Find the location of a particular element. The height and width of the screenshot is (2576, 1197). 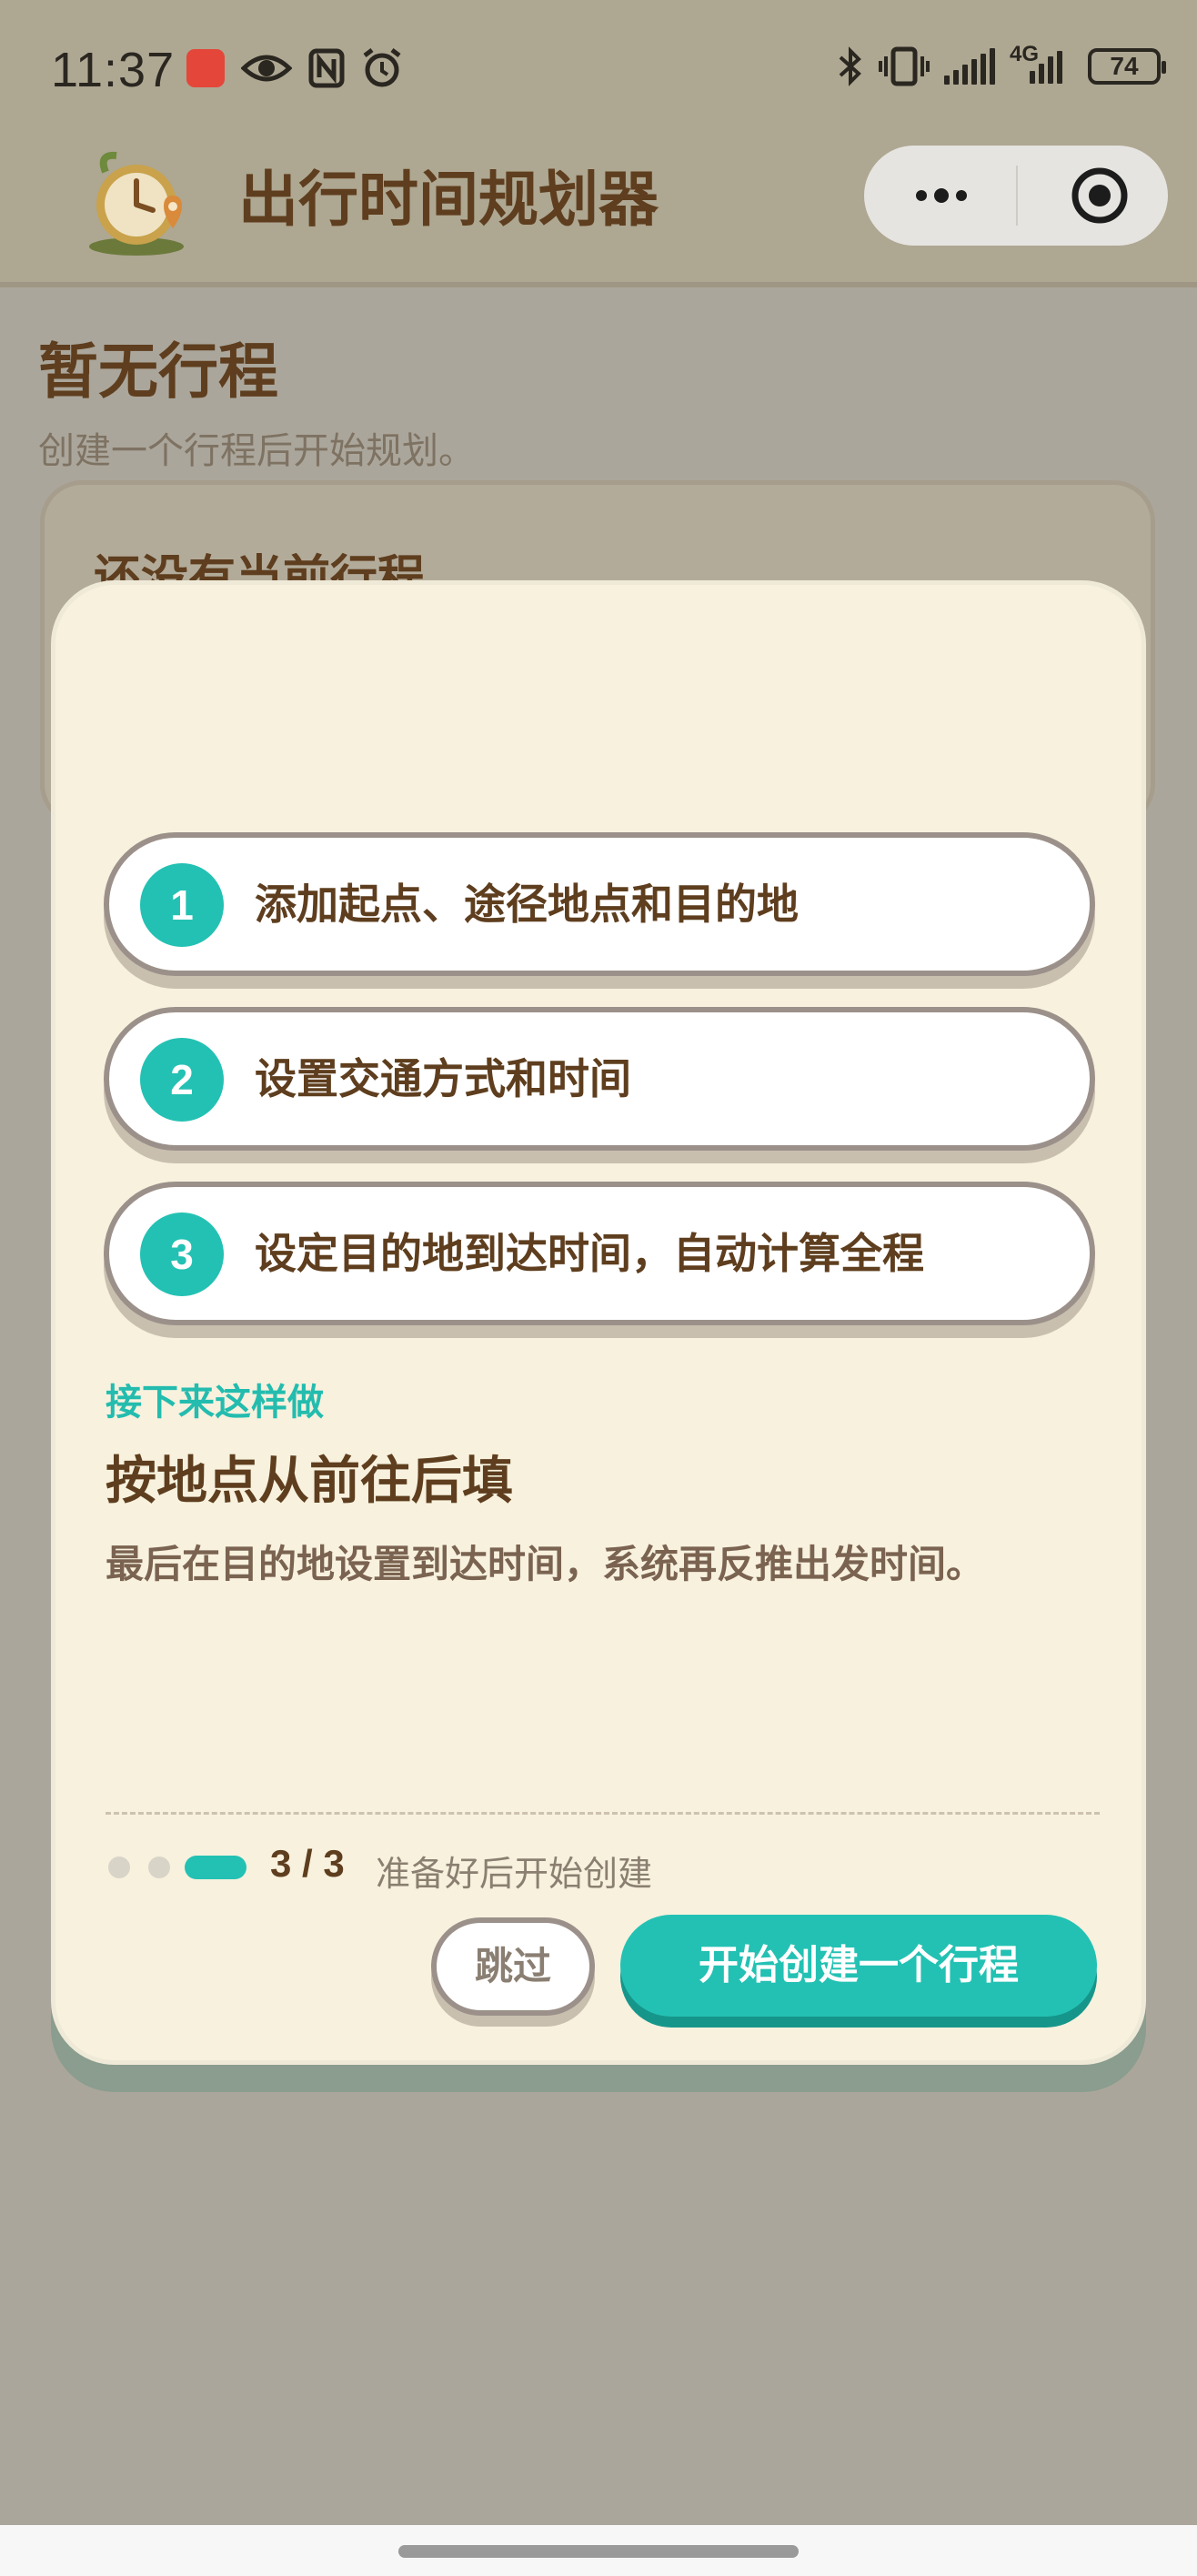

skip-button: 跳过 is located at coordinates (513, 1966).